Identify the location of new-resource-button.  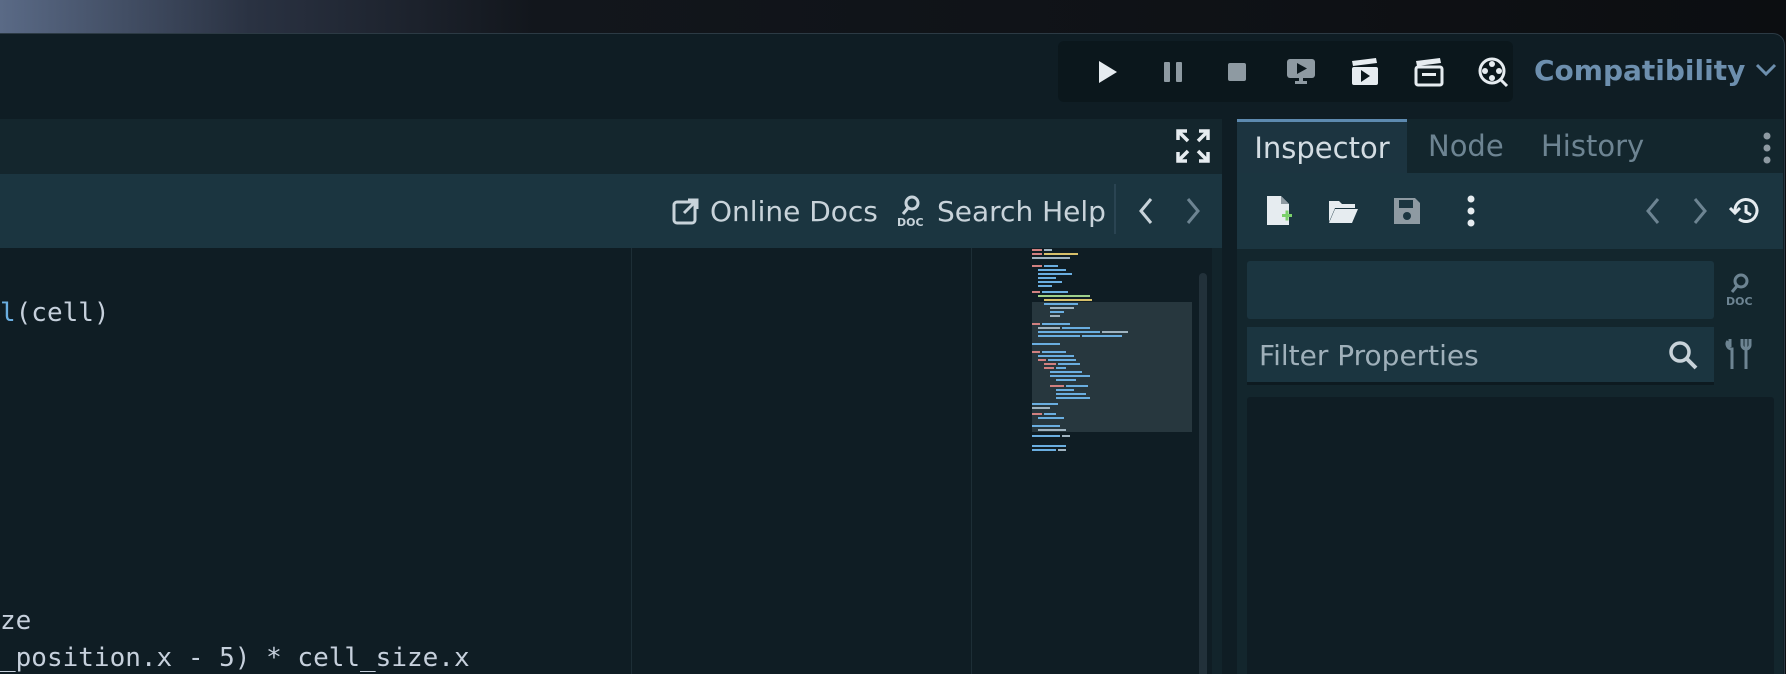
(1279, 211).